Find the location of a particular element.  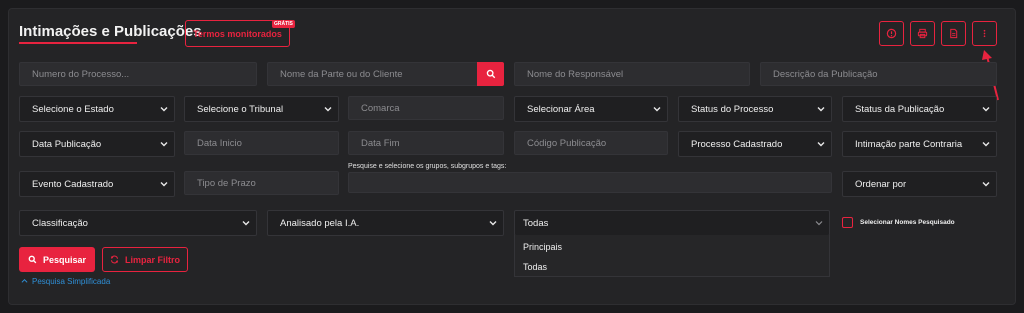

process-status-select: Status do Processo is located at coordinates (755, 109).